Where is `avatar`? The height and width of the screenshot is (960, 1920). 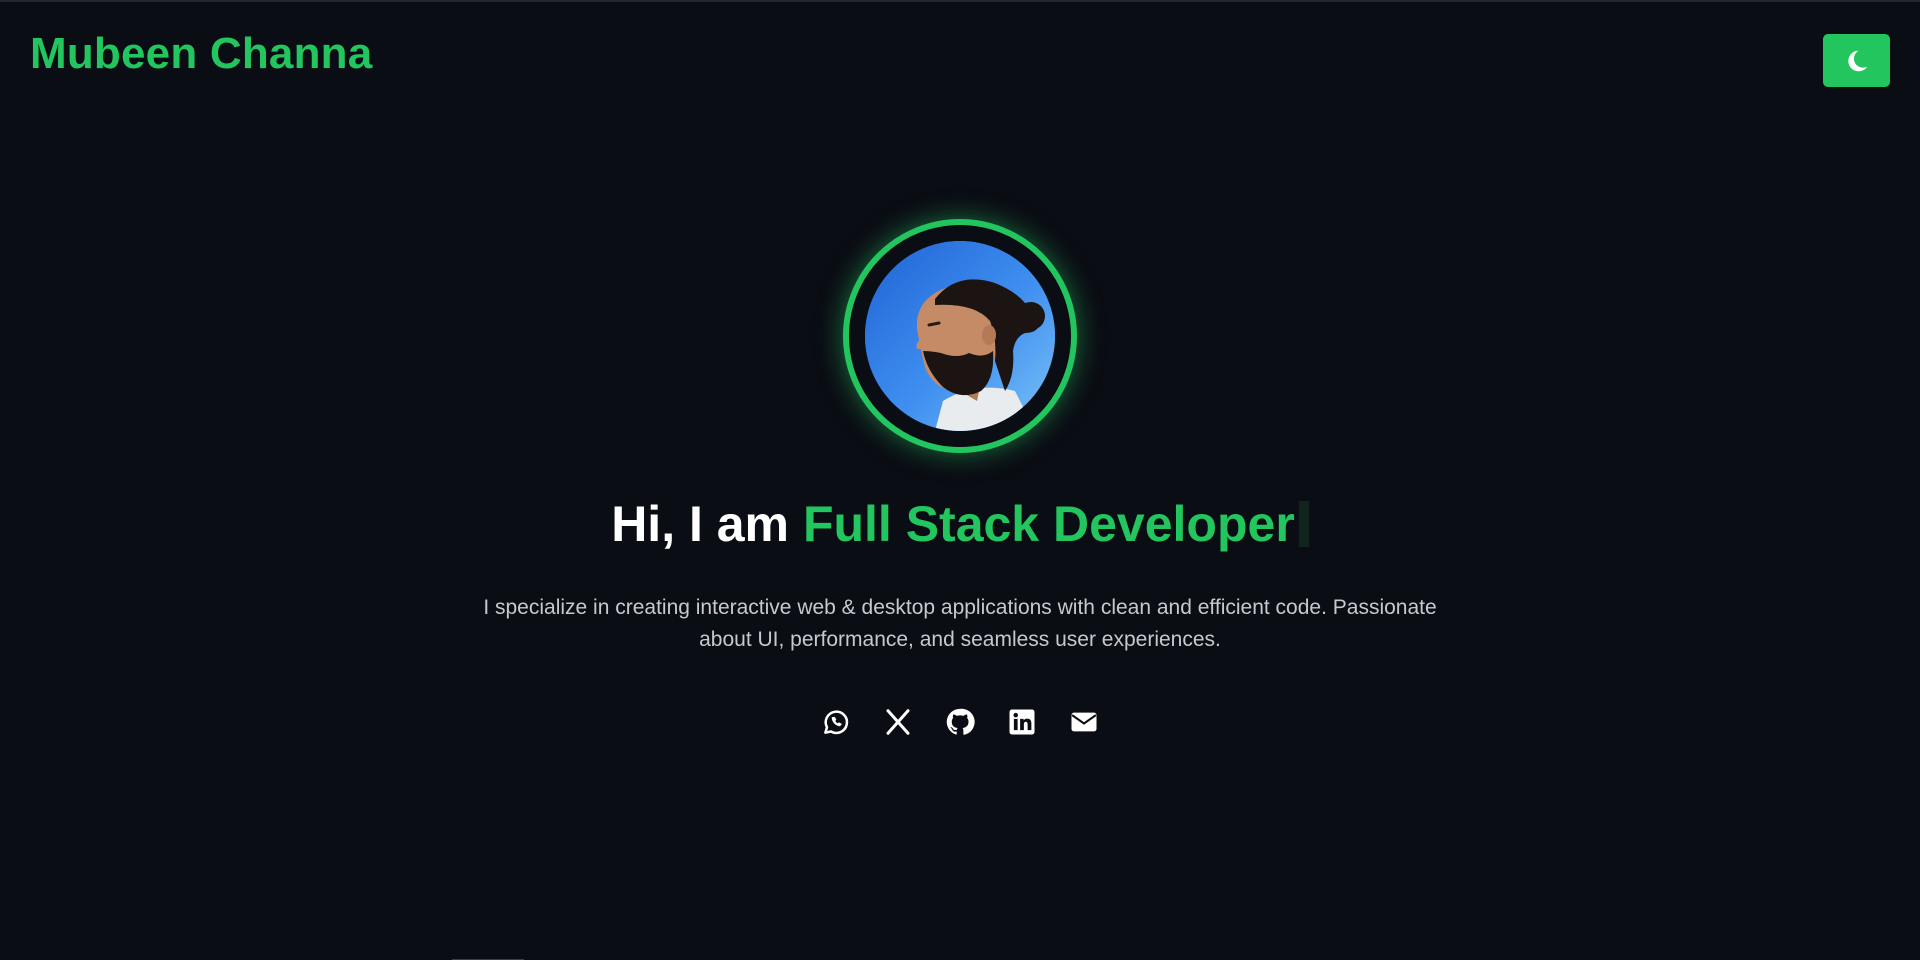
avatar is located at coordinates (960, 336).